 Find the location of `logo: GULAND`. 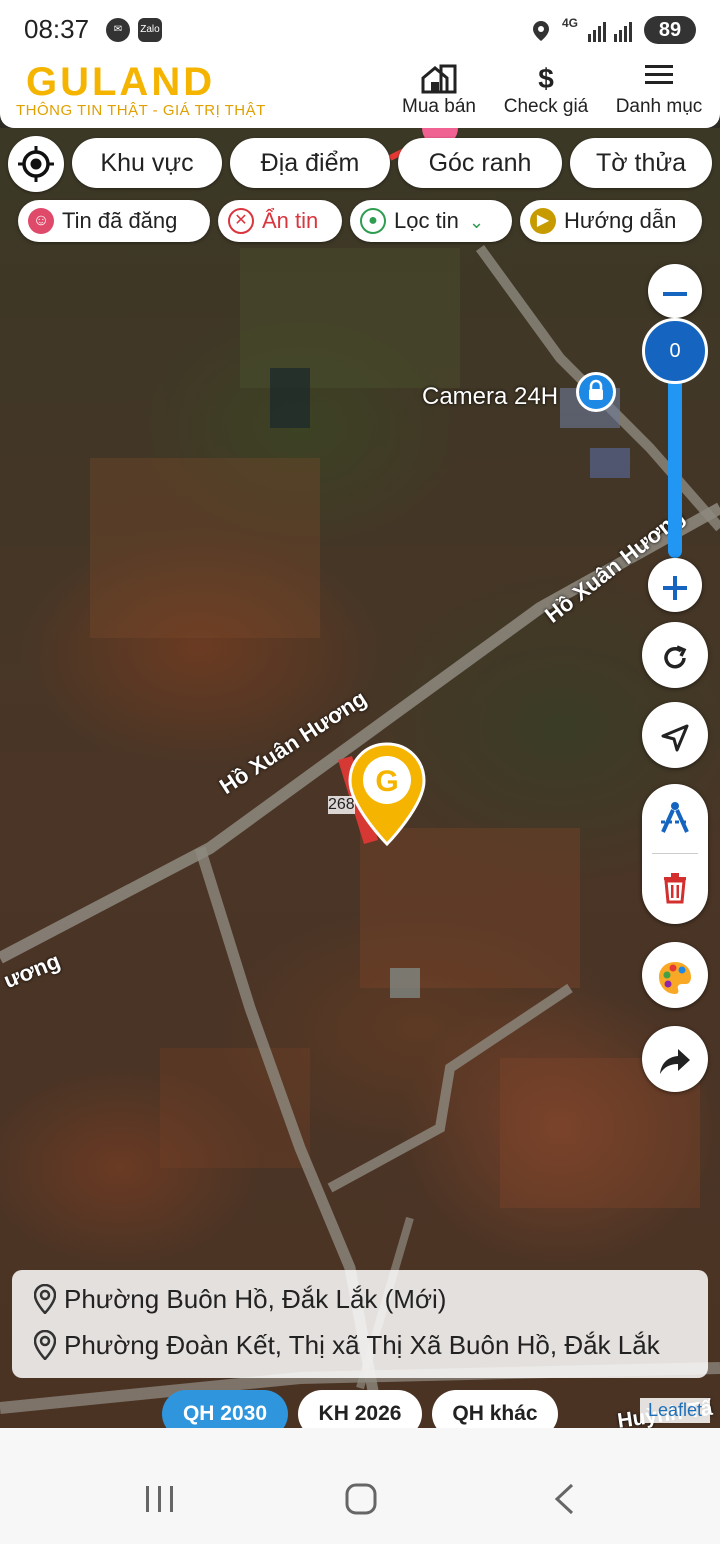

logo: GULAND is located at coordinates (120, 82).